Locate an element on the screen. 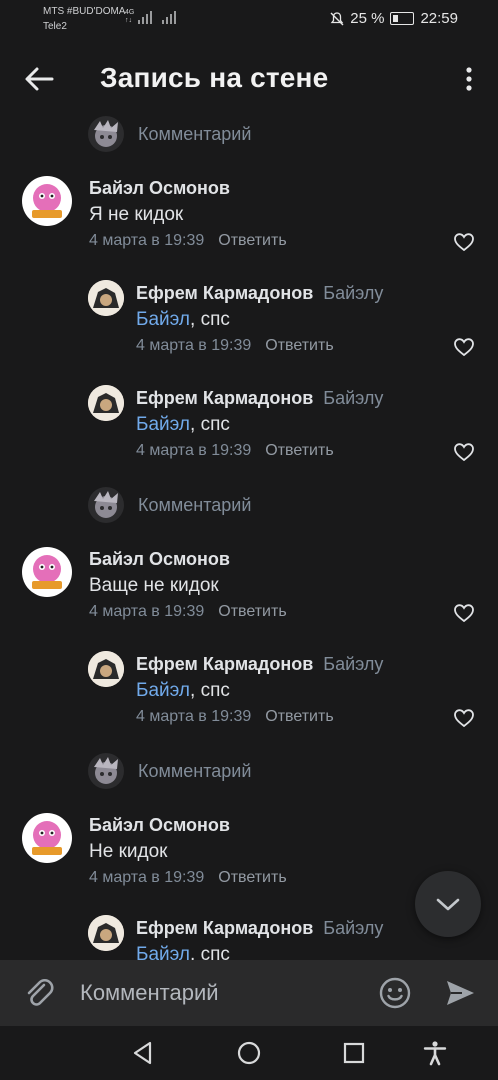 The height and width of the screenshot is (1080, 498). battery-icon is located at coordinates (402, 18).